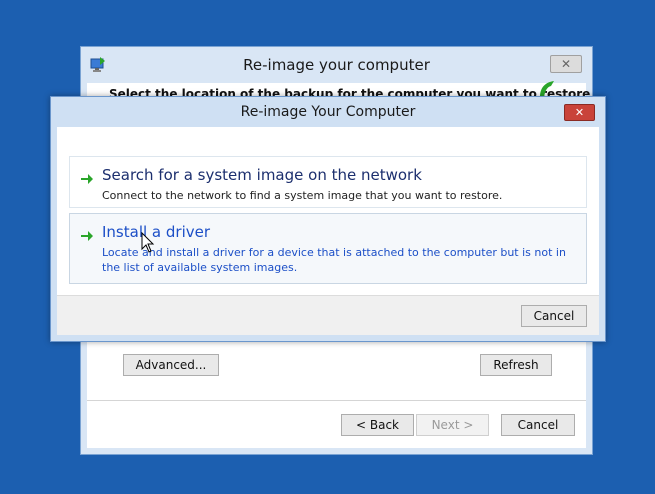  What do you see at coordinates (148, 242) in the screenshot?
I see `mouse-cursor-icon` at bounding box center [148, 242].